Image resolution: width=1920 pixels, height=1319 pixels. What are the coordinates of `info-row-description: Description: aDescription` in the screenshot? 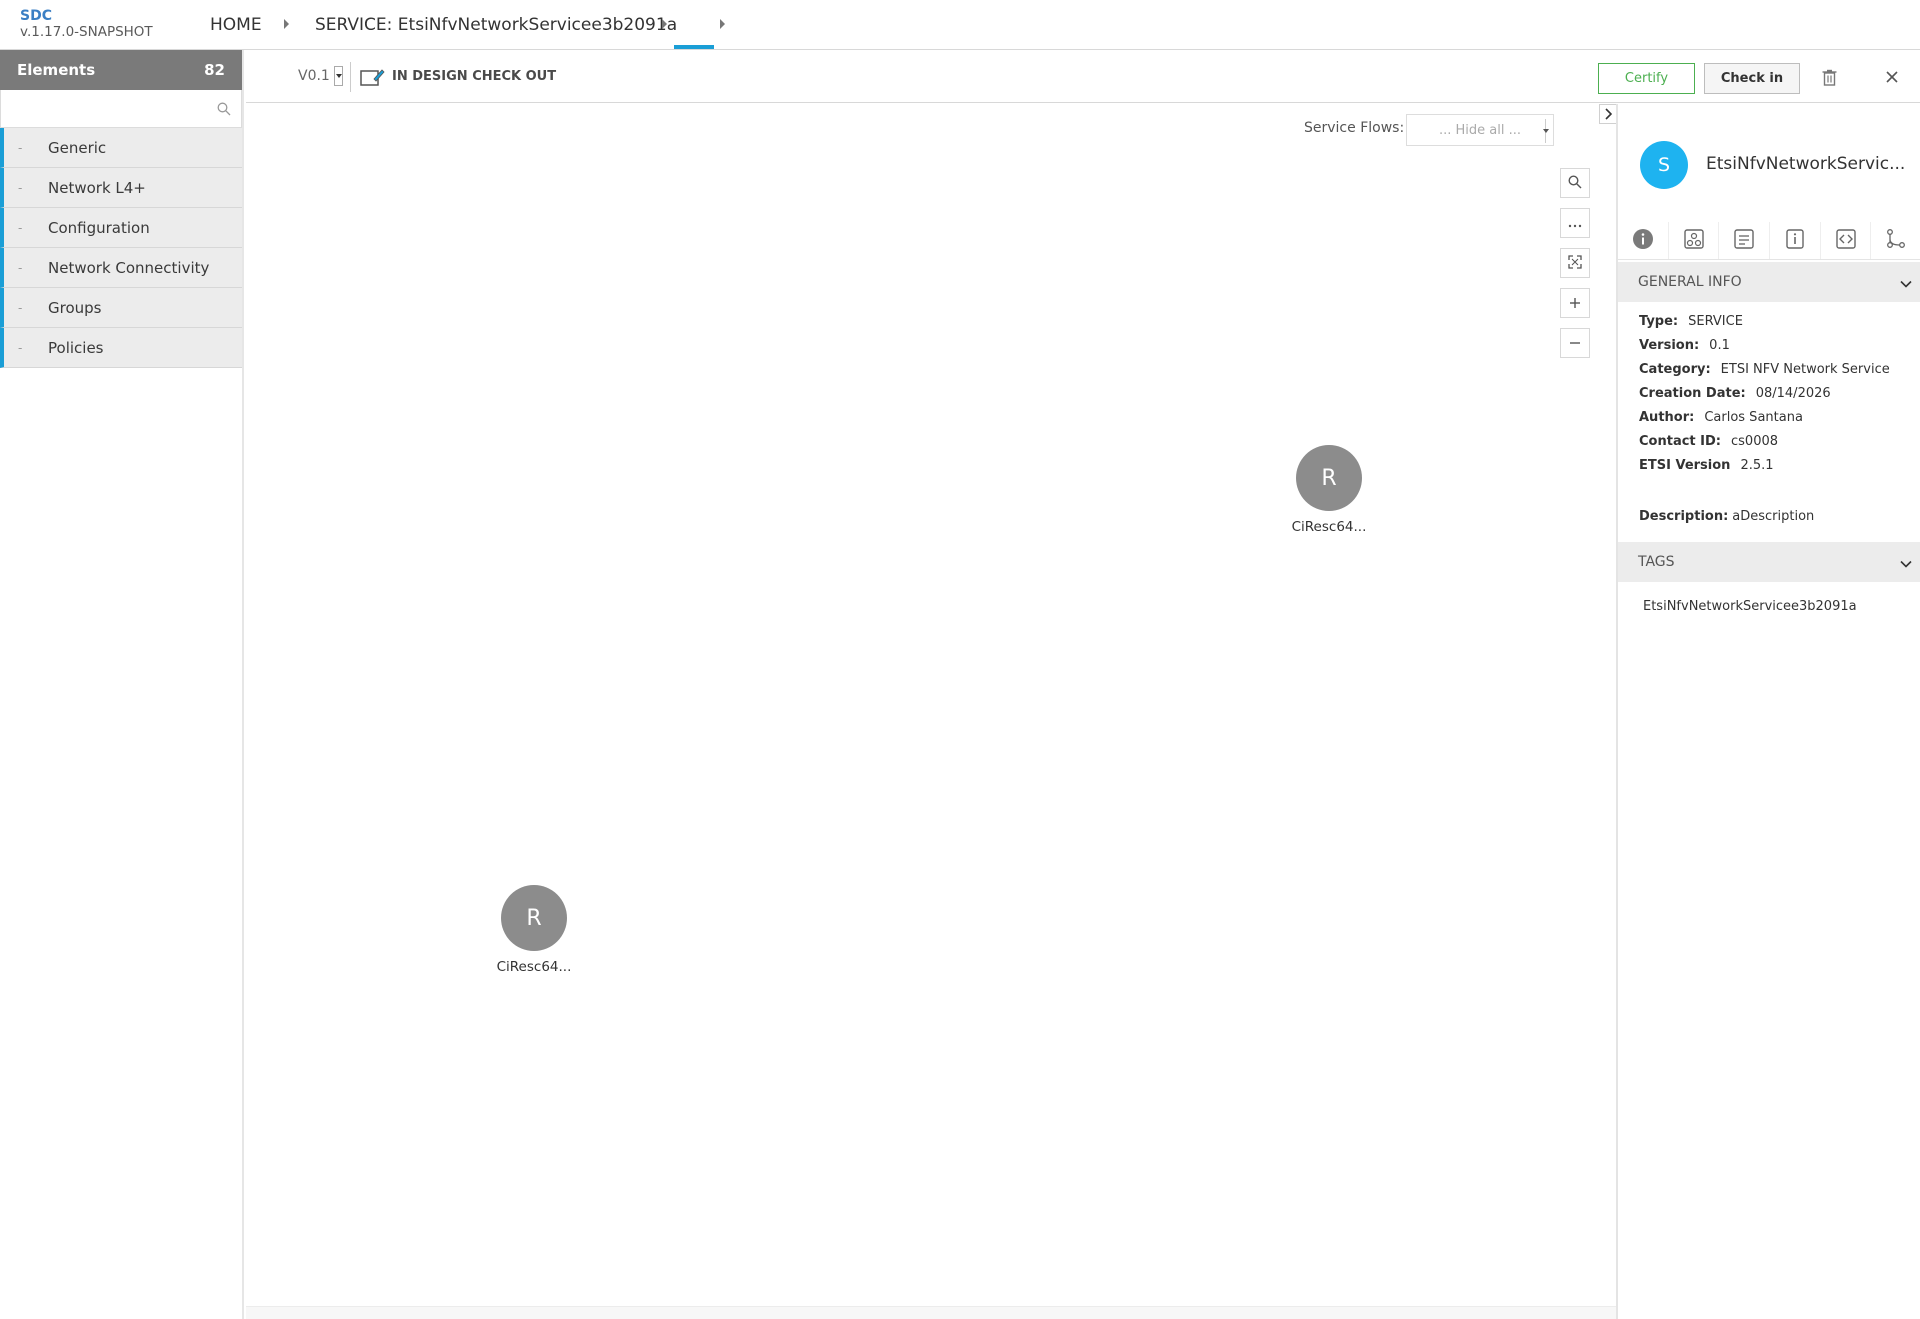 It's located at (1726, 516).